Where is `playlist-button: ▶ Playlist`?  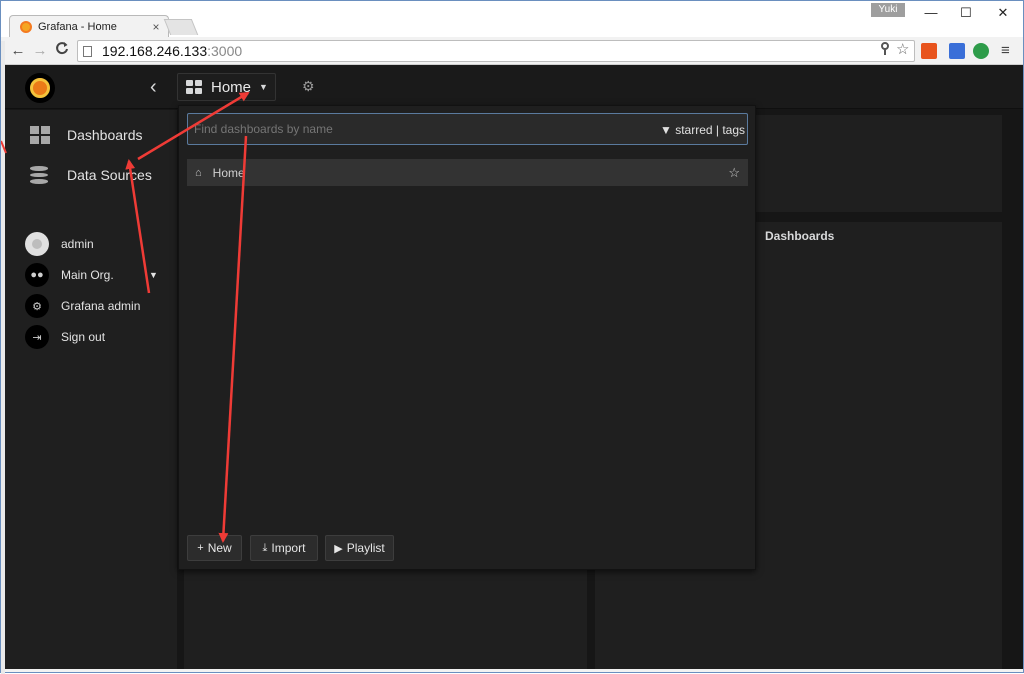 playlist-button: ▶ Playlist is located at coordinates (359, 548).